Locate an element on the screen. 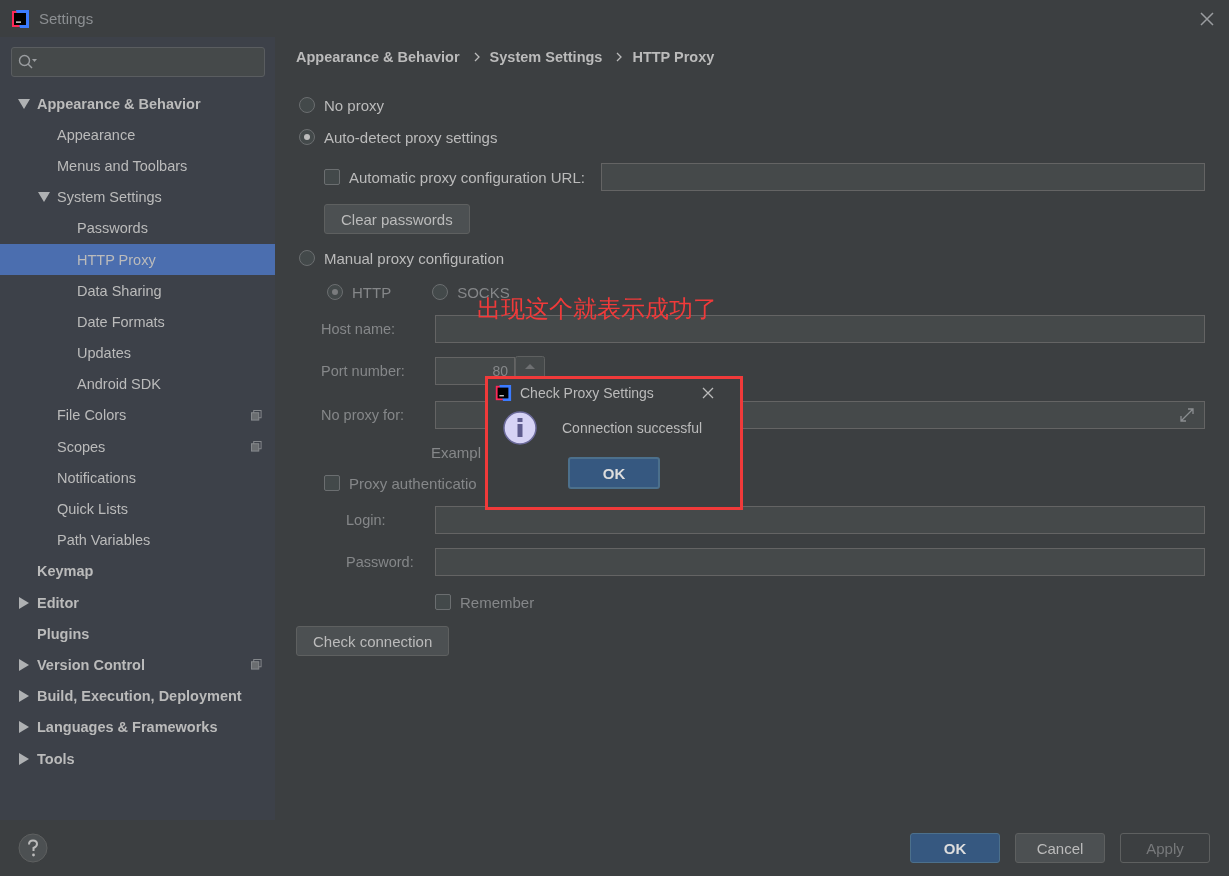 This screenshot has width=1229, height=876. search-icon is located at coordinates (28, 62).